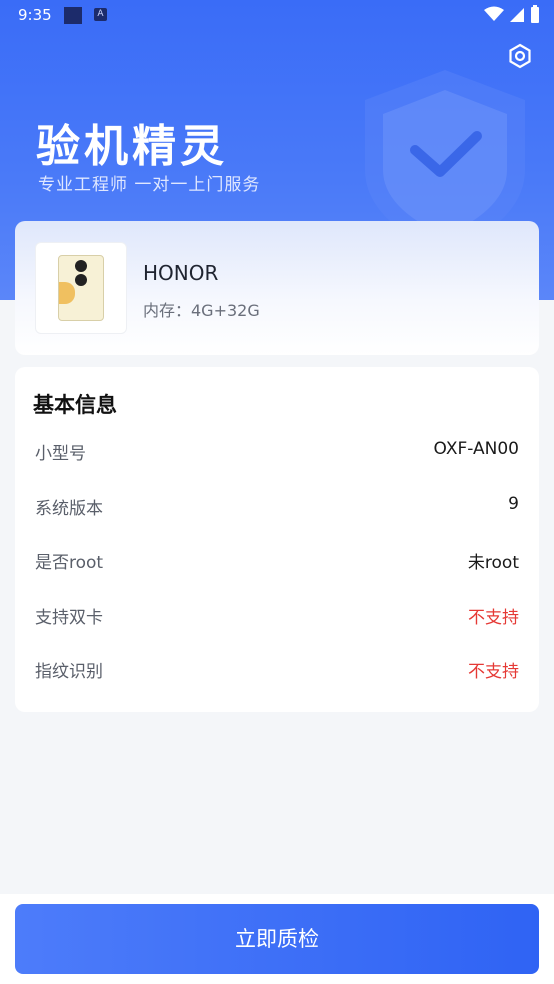 Image resolution: width=554 pixels, height=984 pixels. I want to click on phone-illustration, so click(81, 288).